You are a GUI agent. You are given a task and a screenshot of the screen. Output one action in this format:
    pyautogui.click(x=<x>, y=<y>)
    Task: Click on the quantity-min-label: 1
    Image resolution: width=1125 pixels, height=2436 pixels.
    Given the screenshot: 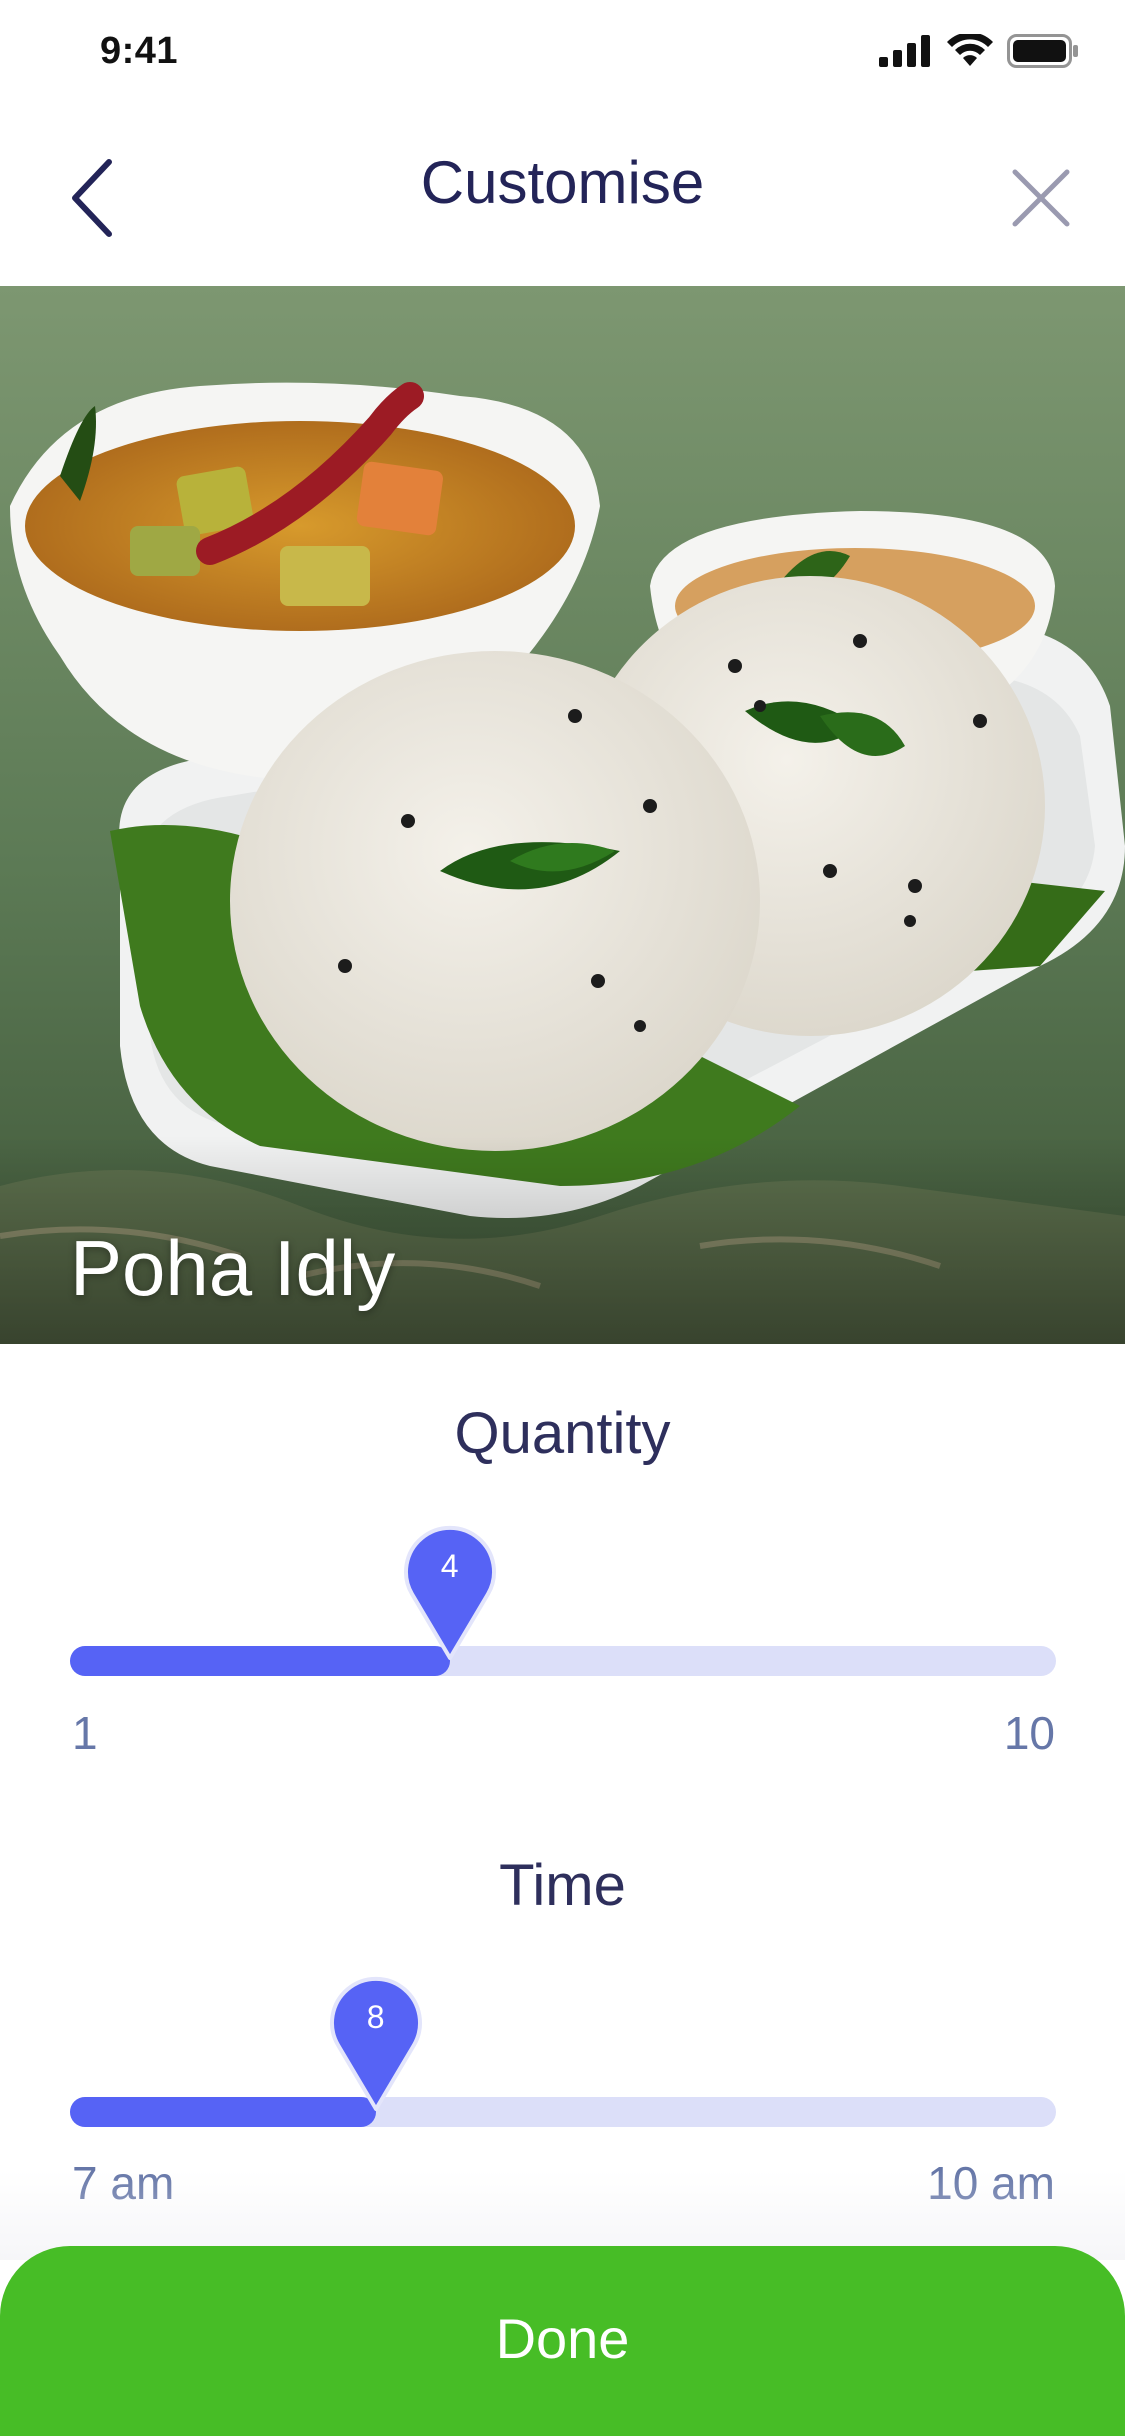 What is the action you would take?
    pyautogui.click(x=85, y=1733)
    